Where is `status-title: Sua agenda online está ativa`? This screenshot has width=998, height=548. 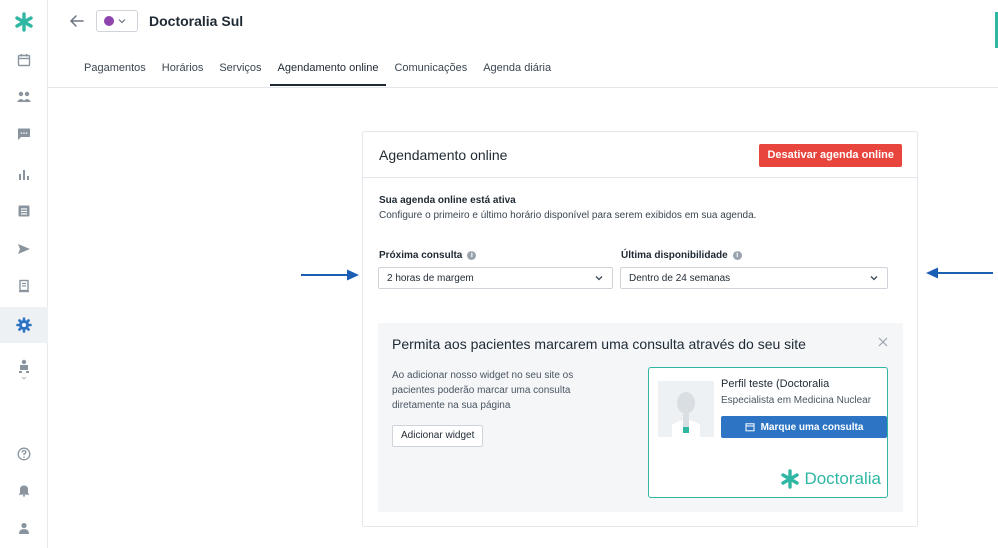 status-title: Sua agenda online está ativa is located at coordinates (447, 200).